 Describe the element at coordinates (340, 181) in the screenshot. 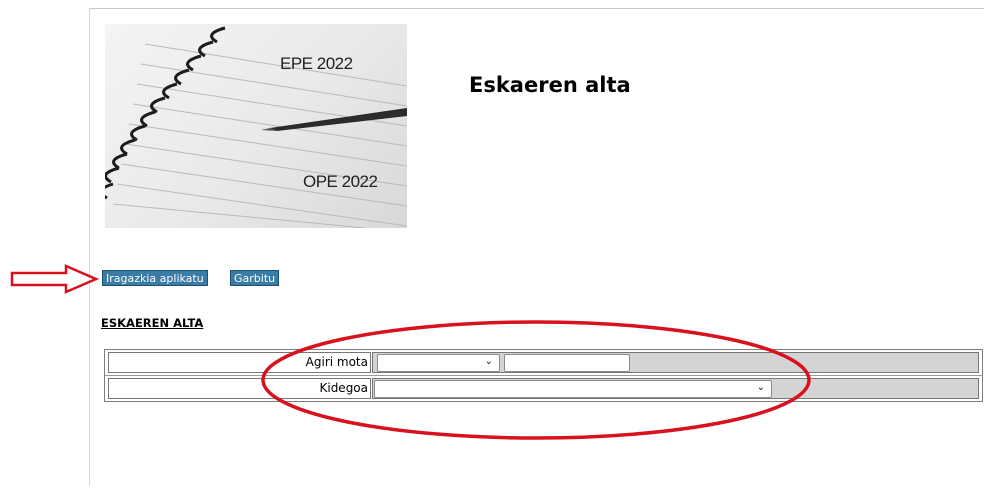

I see `banner-text-ope: OPE 2022` at that location.